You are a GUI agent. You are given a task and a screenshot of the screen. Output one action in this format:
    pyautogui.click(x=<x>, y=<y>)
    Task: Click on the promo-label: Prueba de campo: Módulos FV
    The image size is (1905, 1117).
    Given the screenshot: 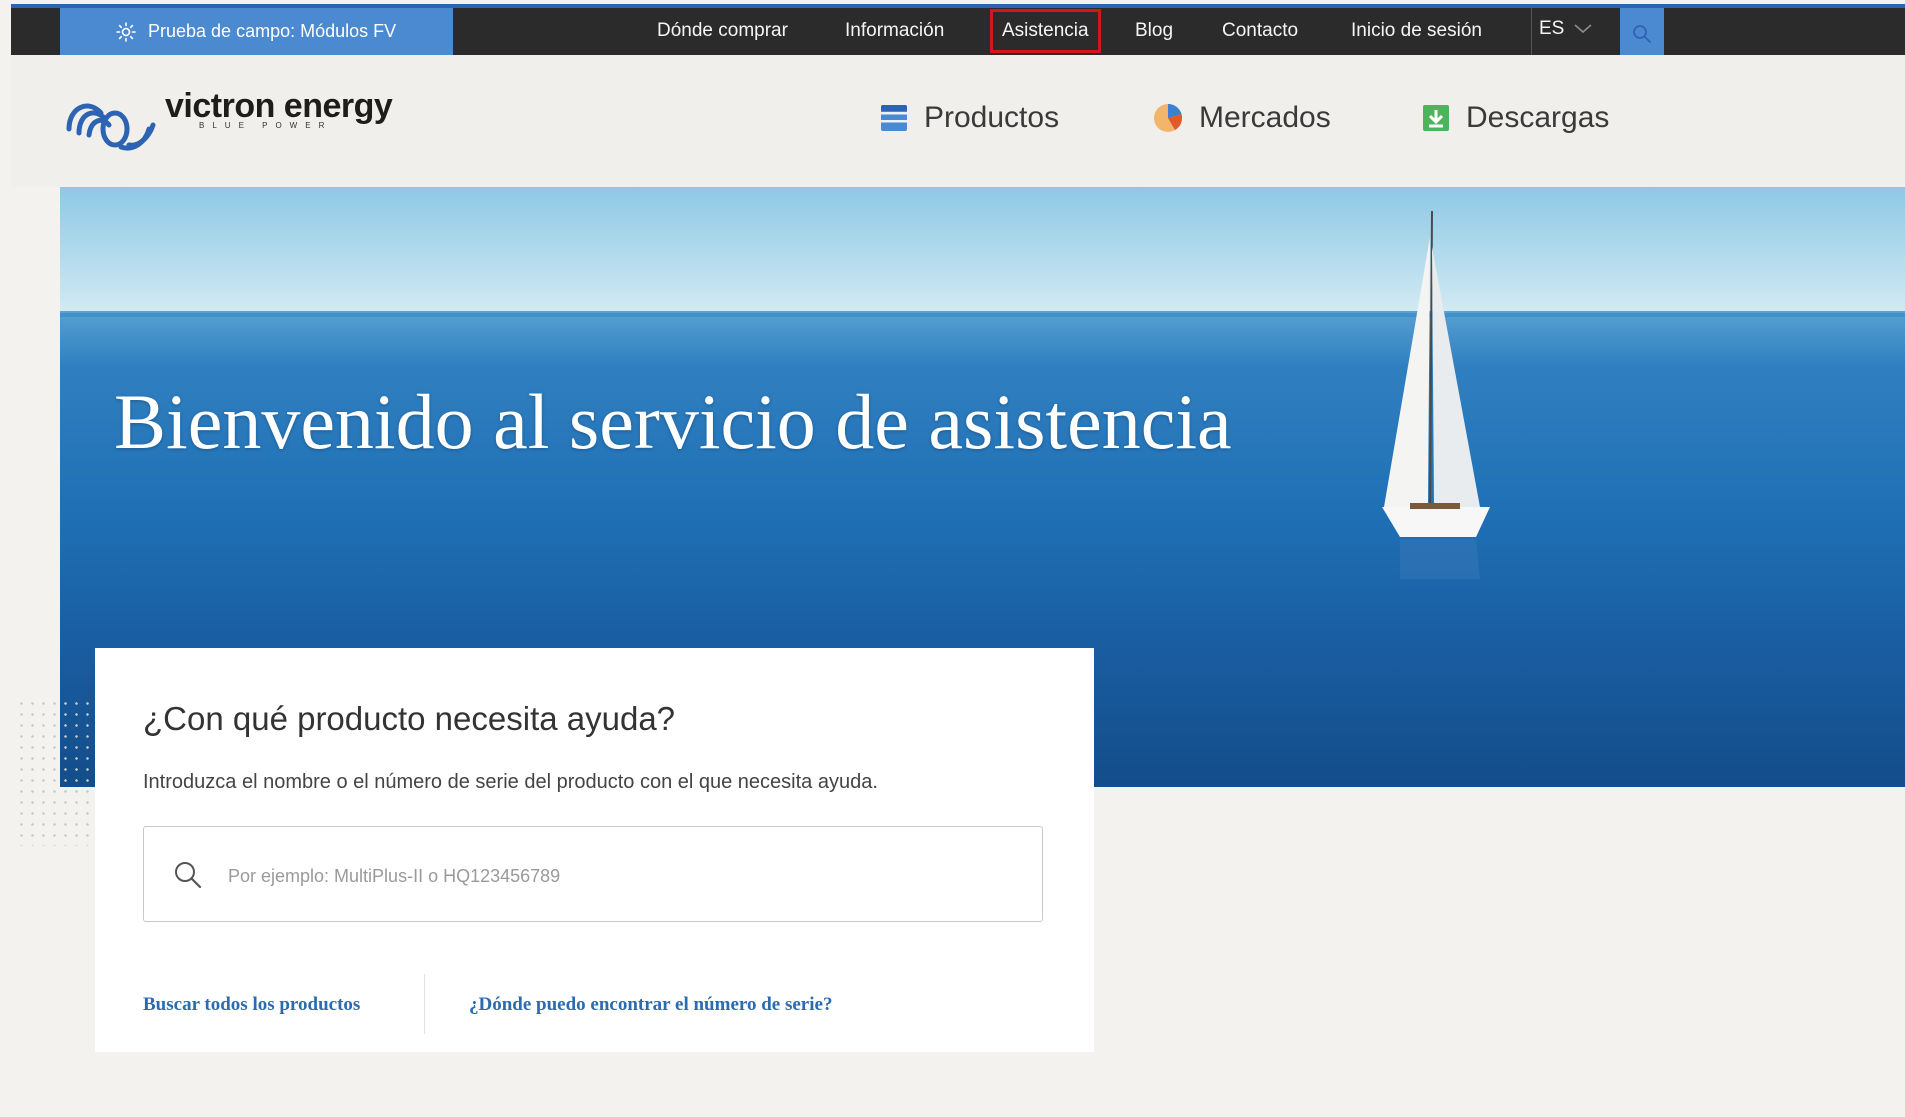 What is the action you would take?
    pyautogui.click(x=272, y=31)
    